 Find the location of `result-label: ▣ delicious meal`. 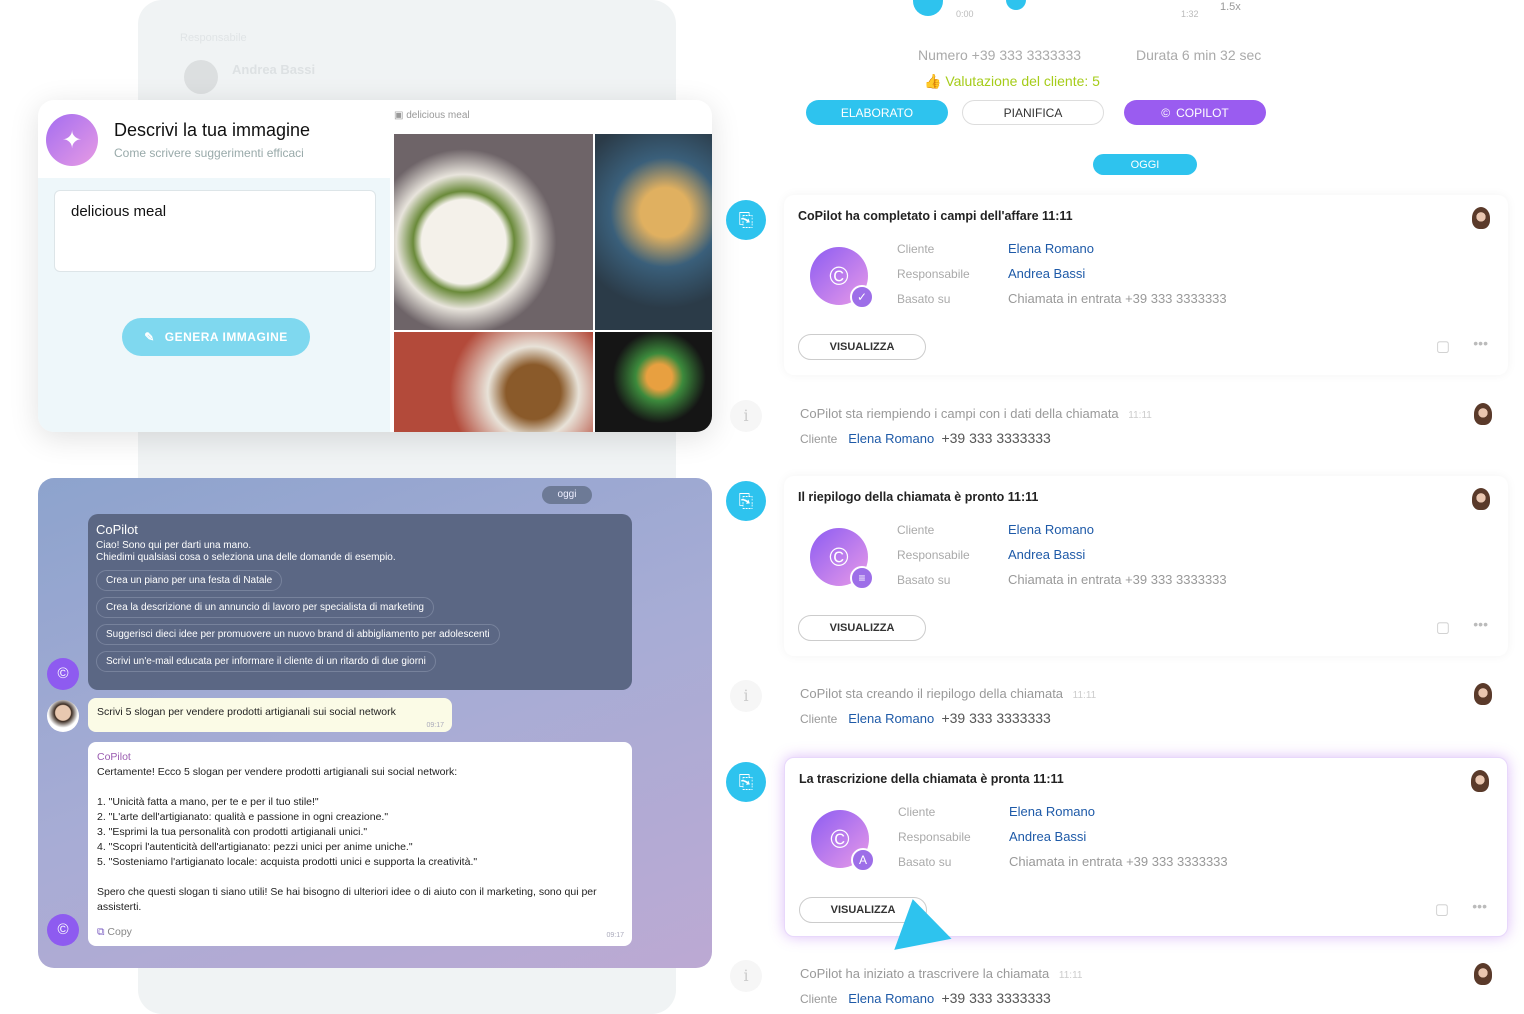

result-label: ▣ delicious meal is located at coordinates (432, 115).